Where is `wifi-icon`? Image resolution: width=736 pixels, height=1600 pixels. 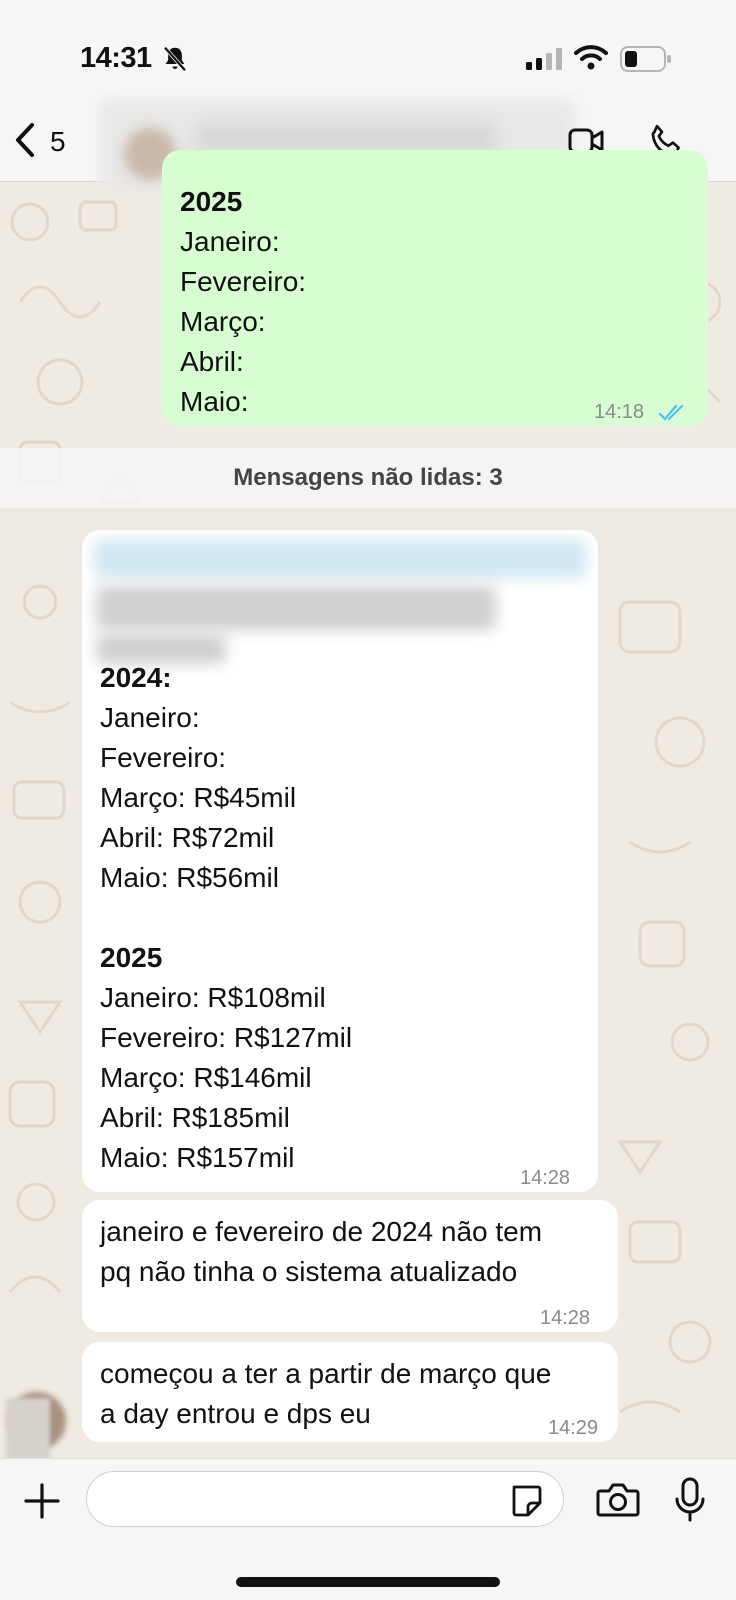 wifi-icon is located at coordinates (591, 59).